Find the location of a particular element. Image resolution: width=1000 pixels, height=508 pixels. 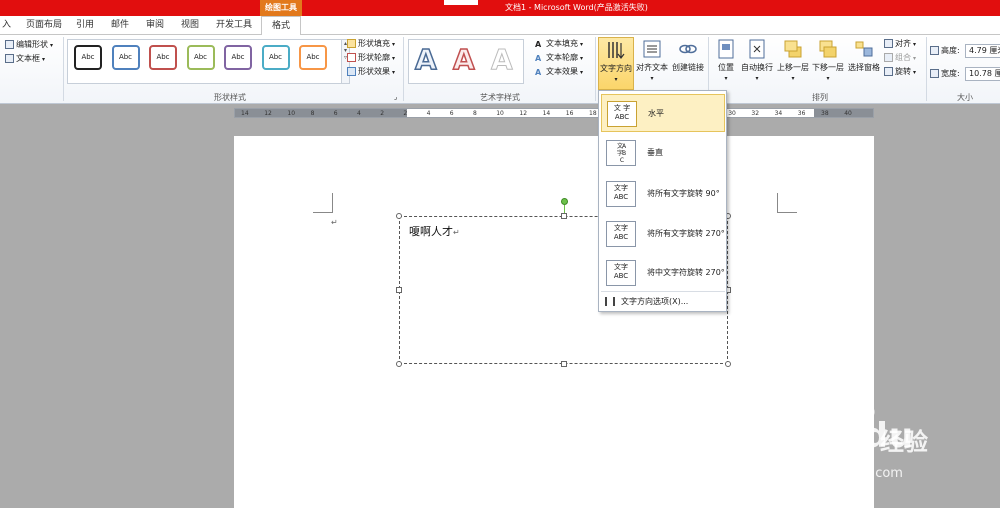

tab-insert: 入 is located at coordinates (6, 25).